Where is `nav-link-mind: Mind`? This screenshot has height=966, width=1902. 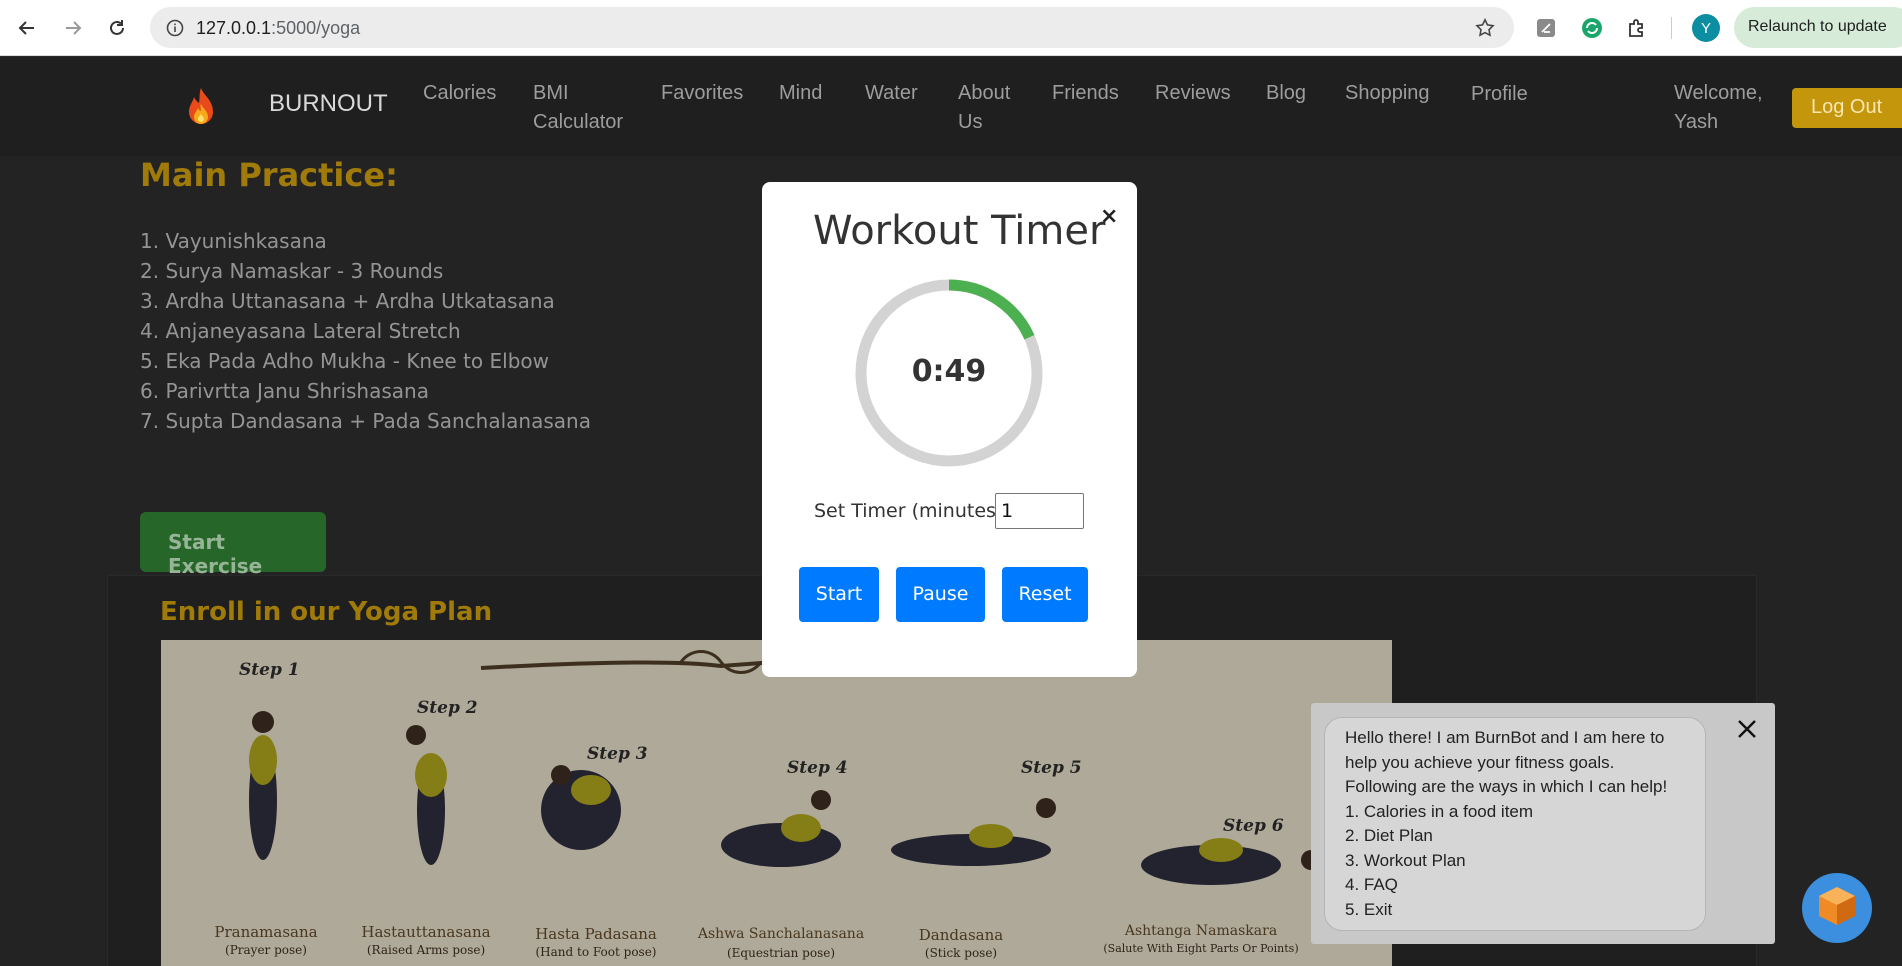 nav-link-mind: Mind is located at coordinates (800, 93).